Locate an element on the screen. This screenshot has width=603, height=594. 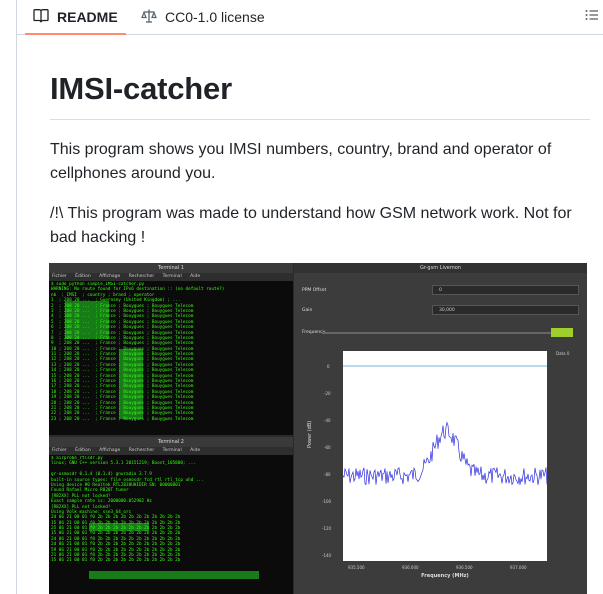
spectrum-trace is located at coordinates (445, 453).